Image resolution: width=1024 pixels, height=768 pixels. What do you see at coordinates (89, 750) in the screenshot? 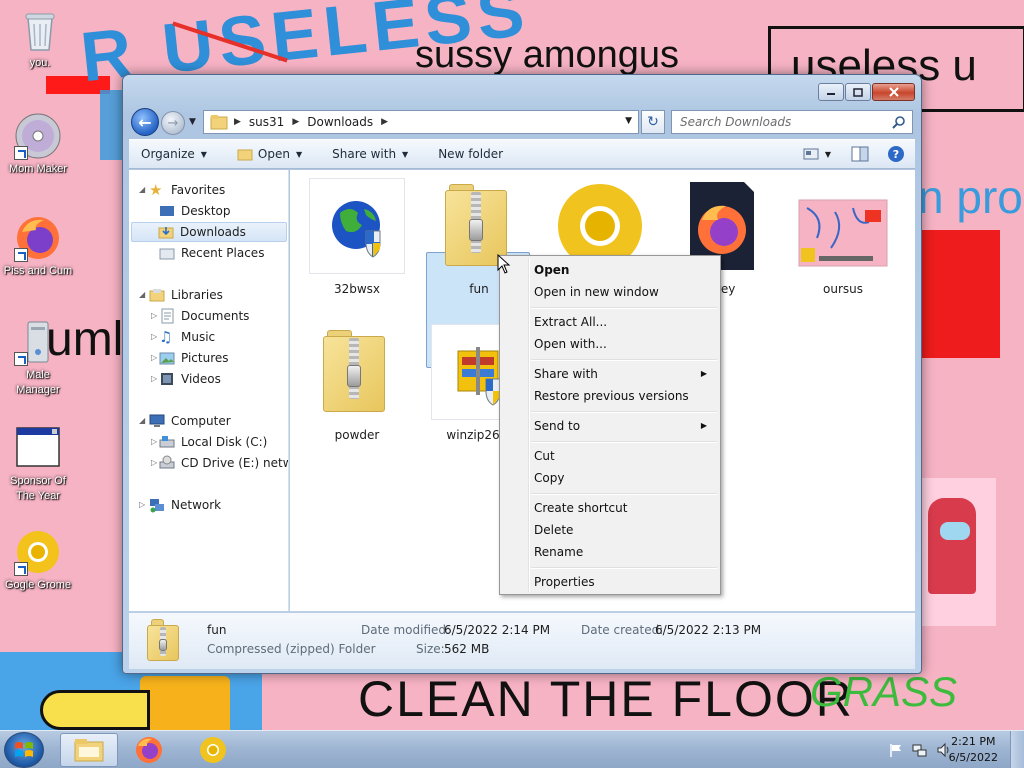
I see `taskbar-explorer-button` at bounding box center [89, 750].